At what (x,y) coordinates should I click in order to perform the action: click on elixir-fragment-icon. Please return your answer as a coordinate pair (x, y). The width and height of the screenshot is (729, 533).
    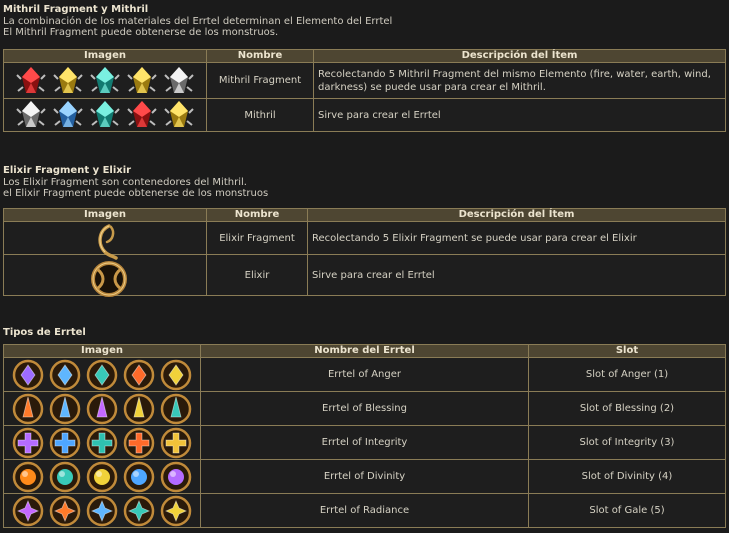
    Looking at the image, I should click on (105, 241).